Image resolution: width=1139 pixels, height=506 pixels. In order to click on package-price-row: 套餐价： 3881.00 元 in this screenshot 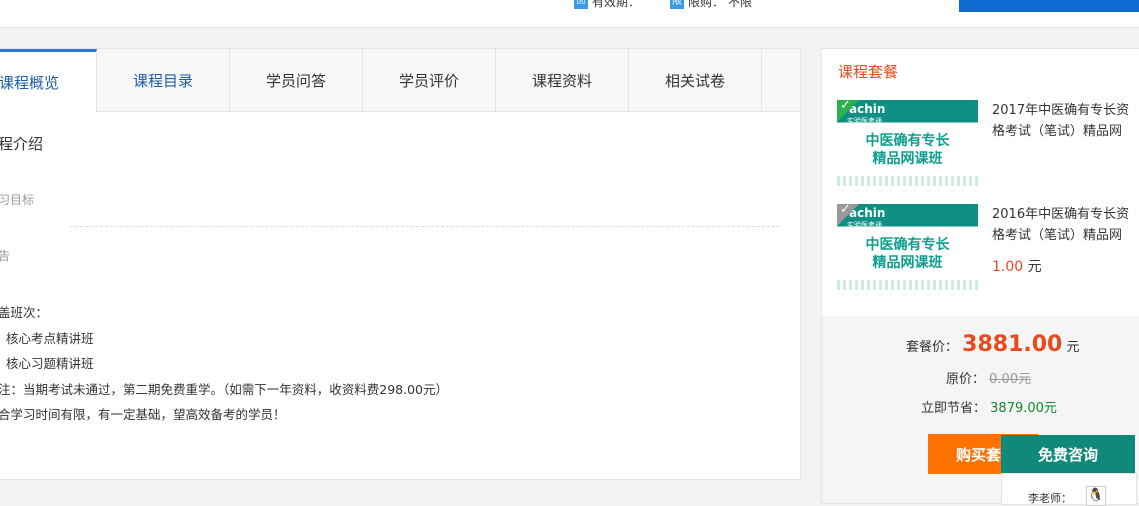, I will do `click(993, 344)`.